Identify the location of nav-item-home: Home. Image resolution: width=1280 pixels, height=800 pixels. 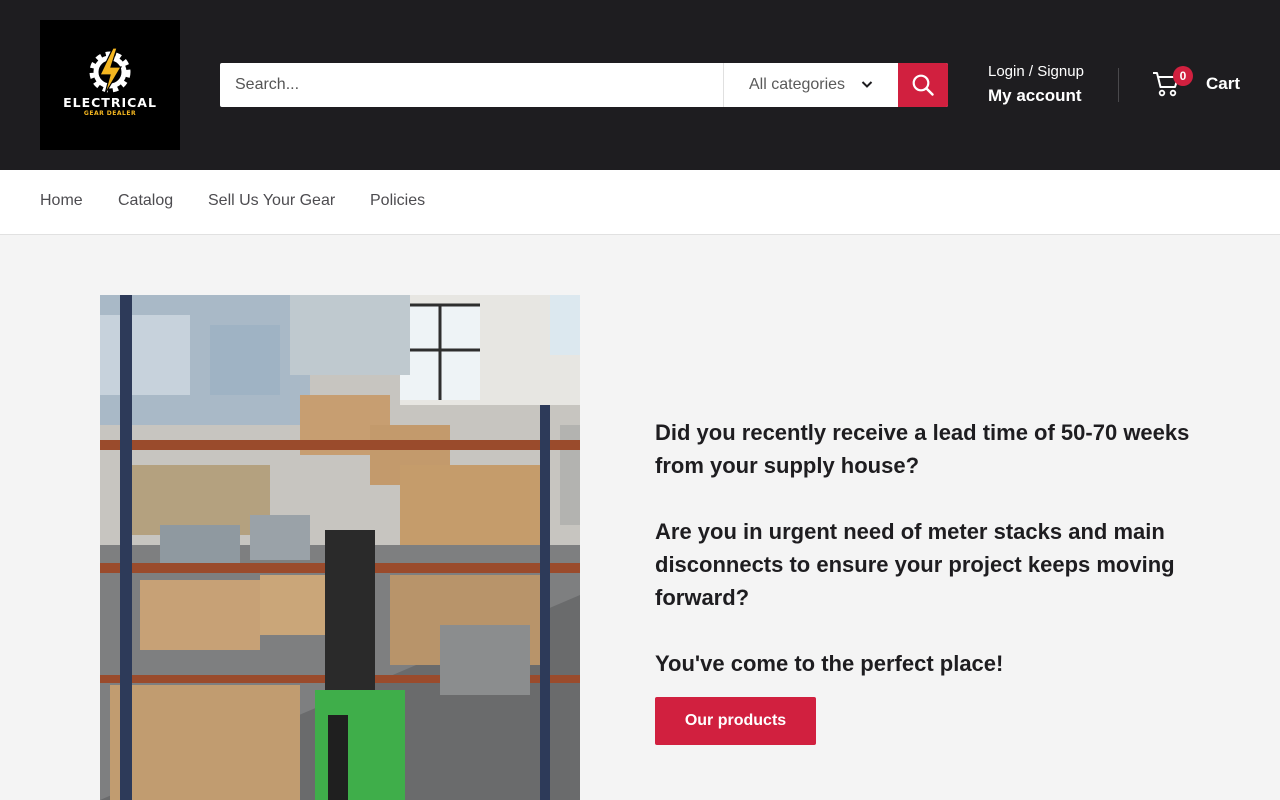
(61, 201).